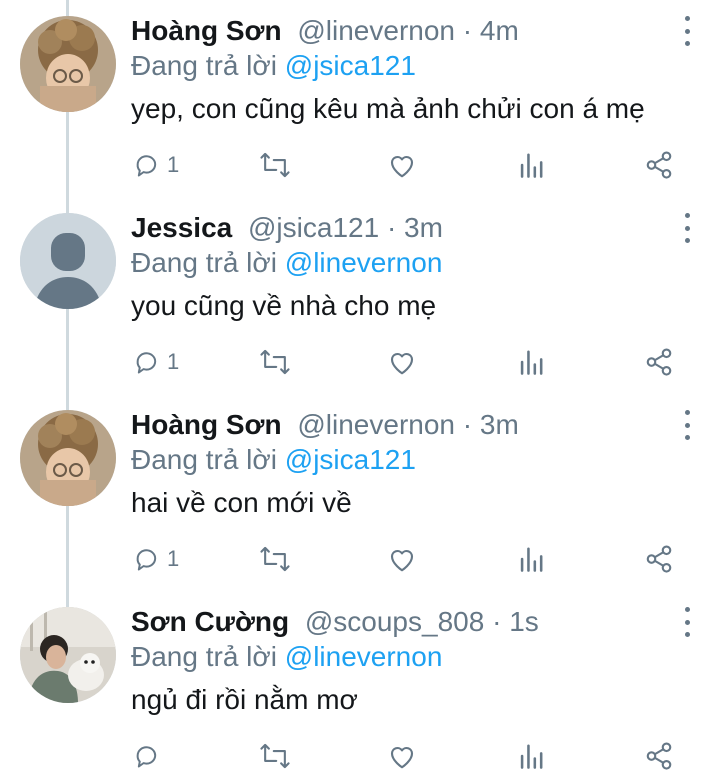  I want to click on tweet-header: Hoàng Sơn @linevernon · 4m, so click(325, 31).